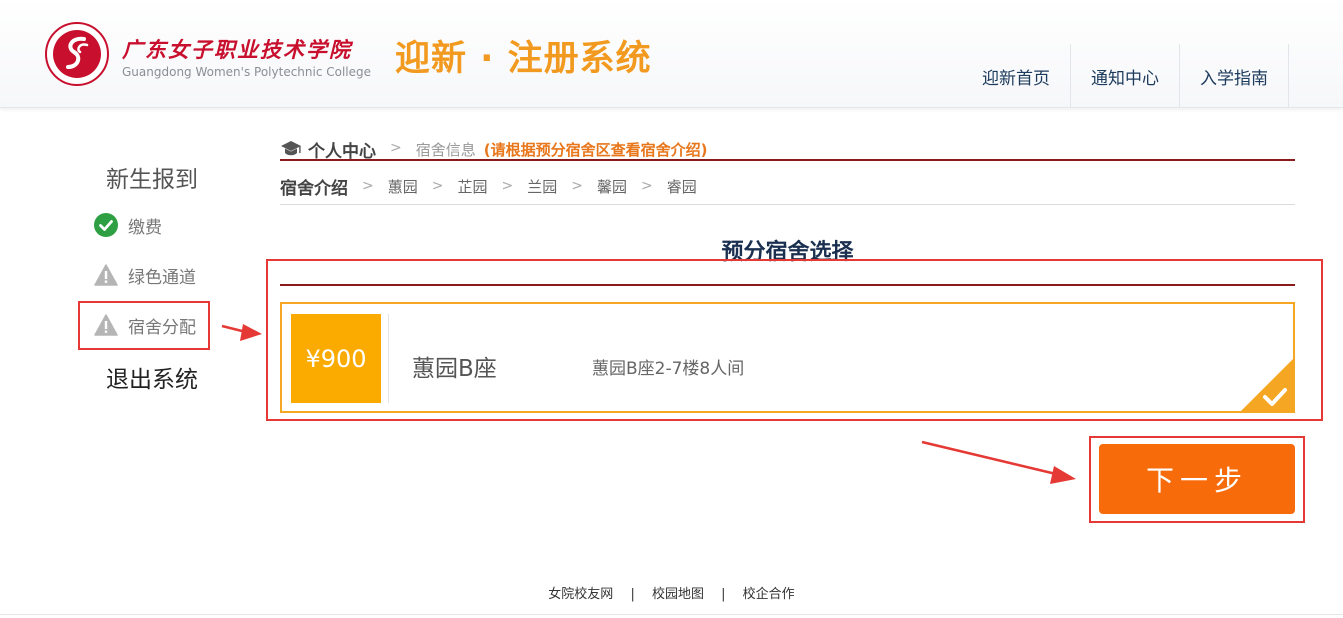 The width and height of the screenshot is (1343, 618). Describe the element at coordinates (145, 227) in the screenshot. I see `sidebar-item-label: 缴费` at that location.